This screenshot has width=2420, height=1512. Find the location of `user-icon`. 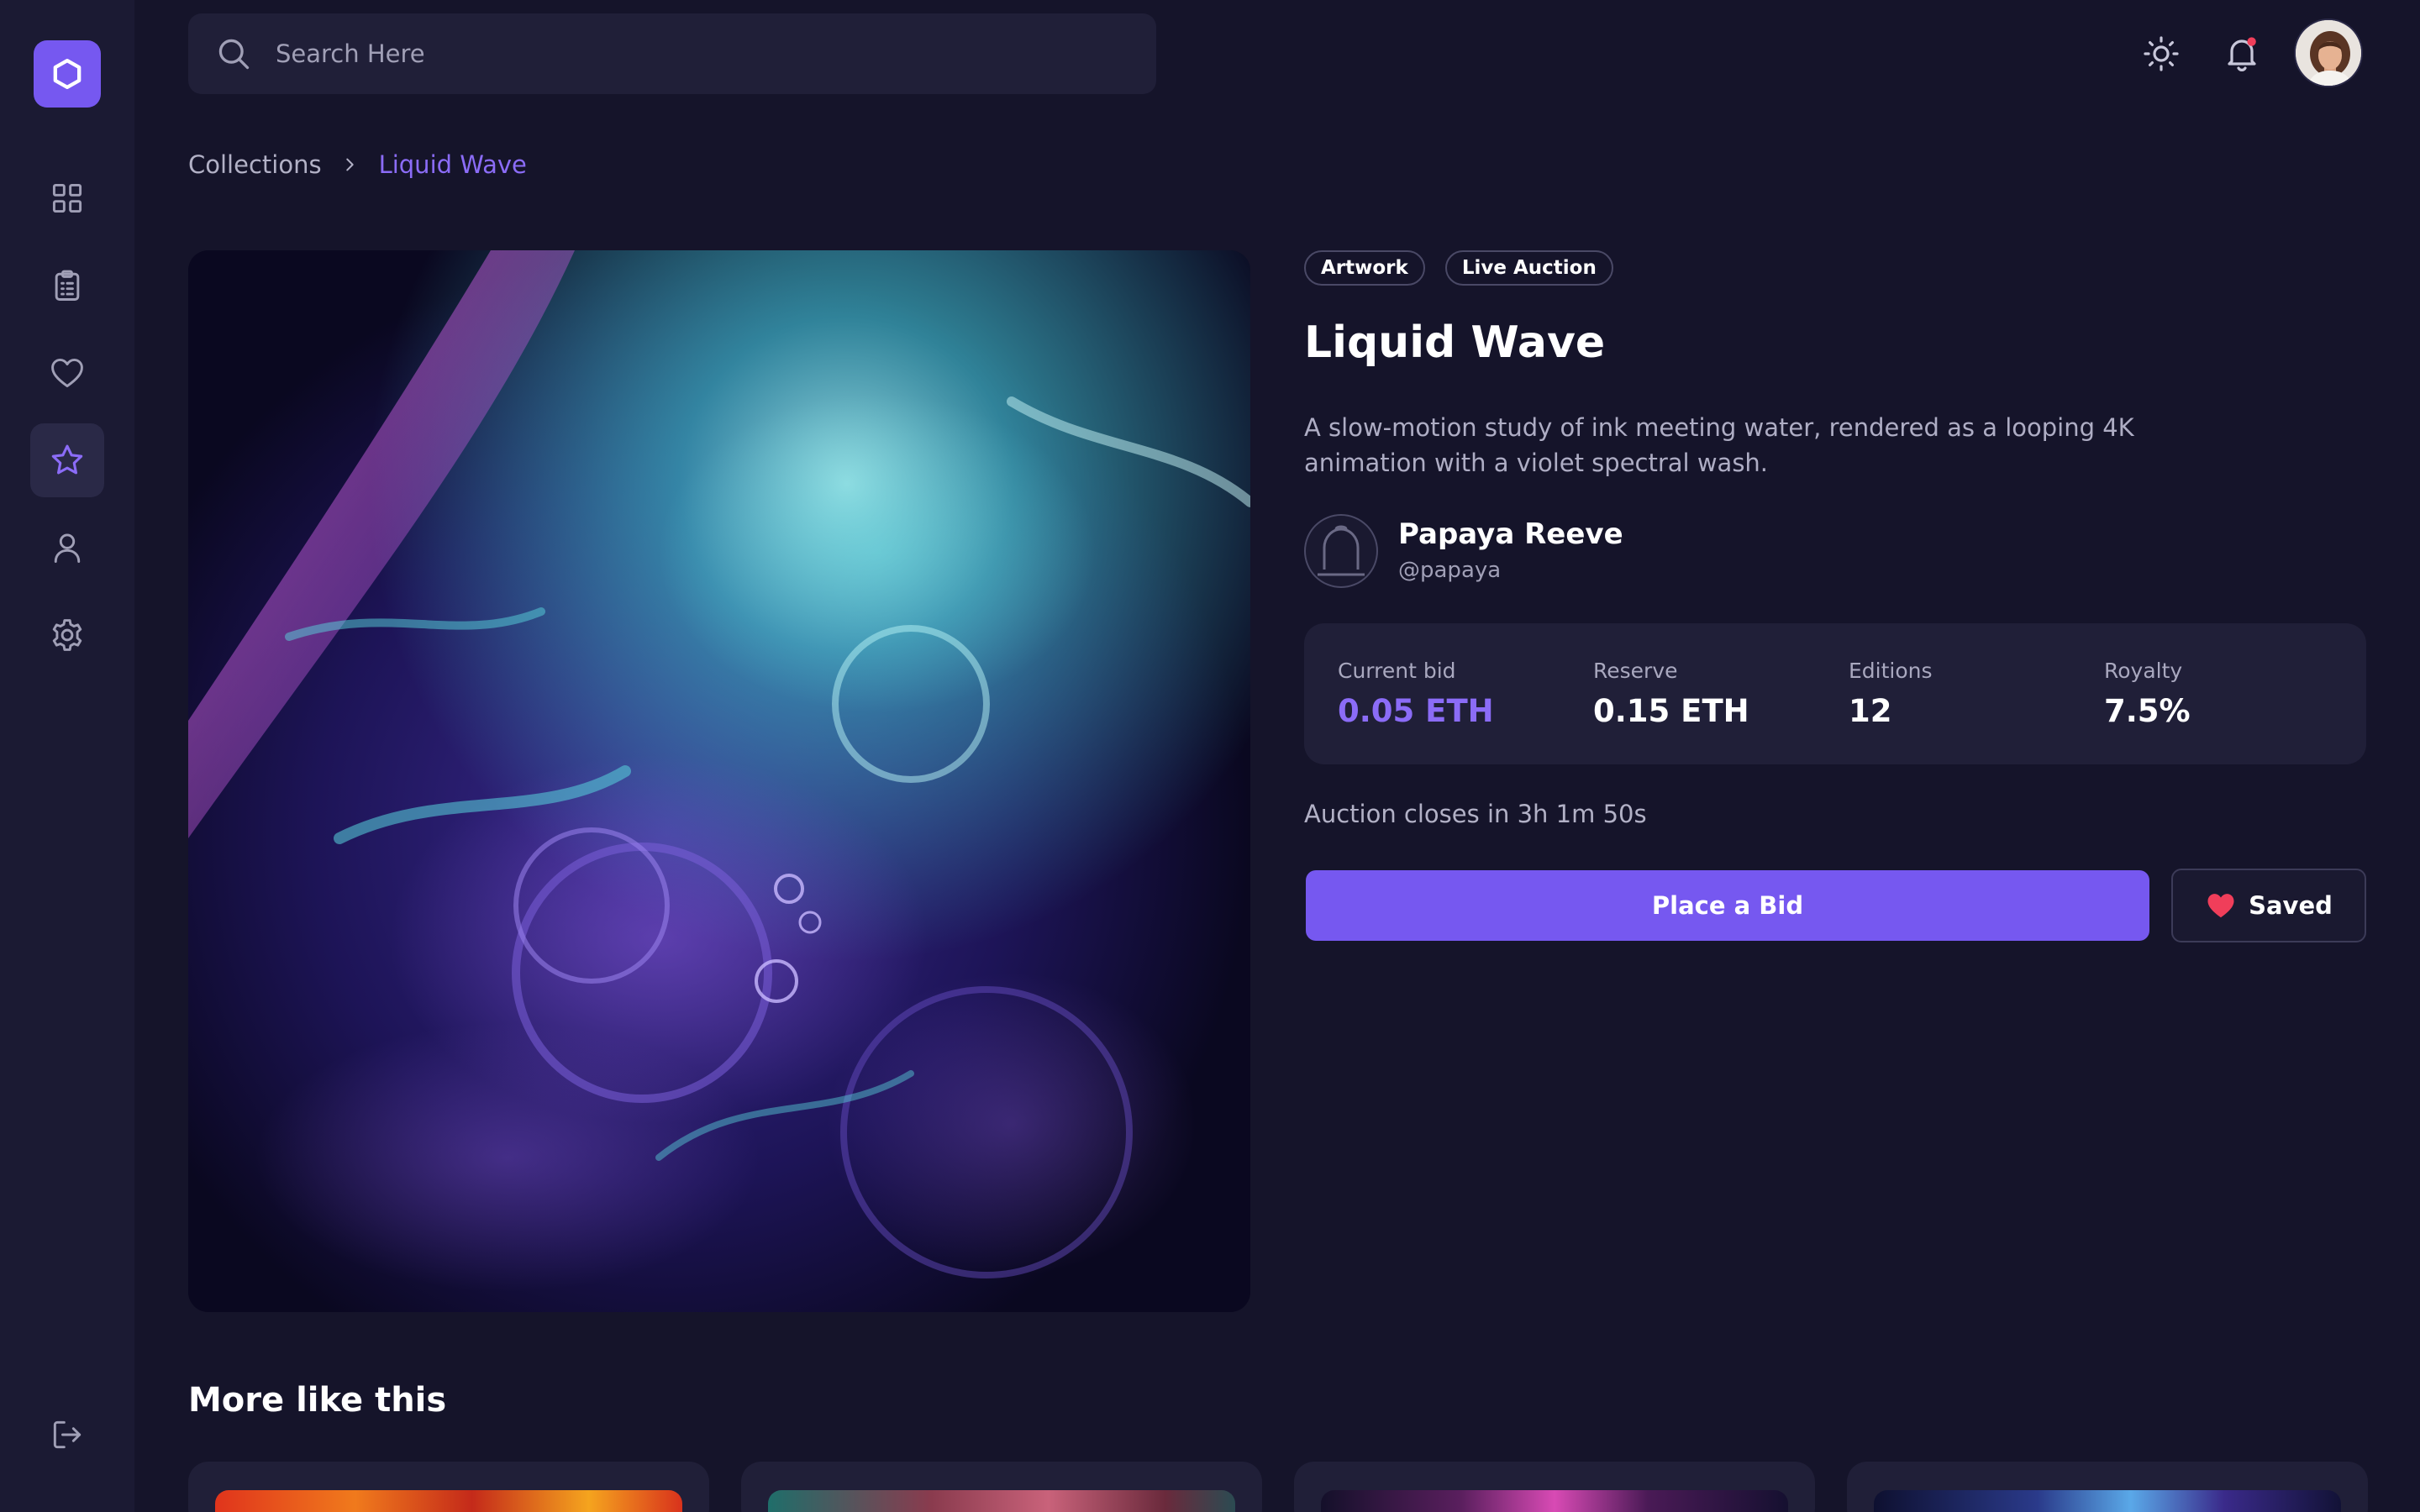

user-icon is located at coordinates (67, 548).